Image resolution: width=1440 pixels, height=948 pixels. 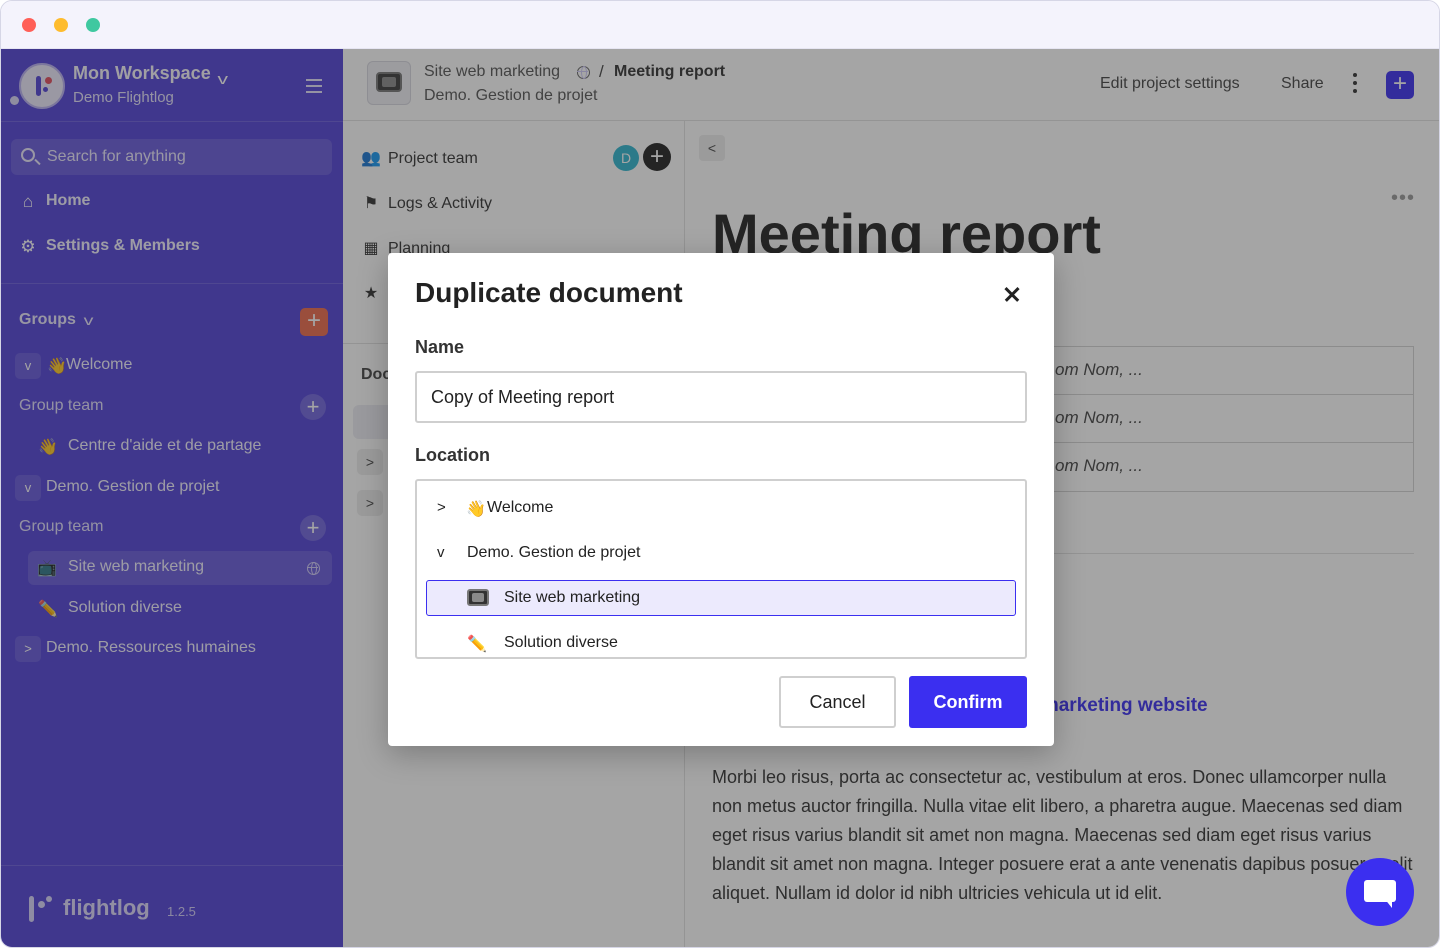 I want to click on minimize-window-button, so click(x=61, y=25).